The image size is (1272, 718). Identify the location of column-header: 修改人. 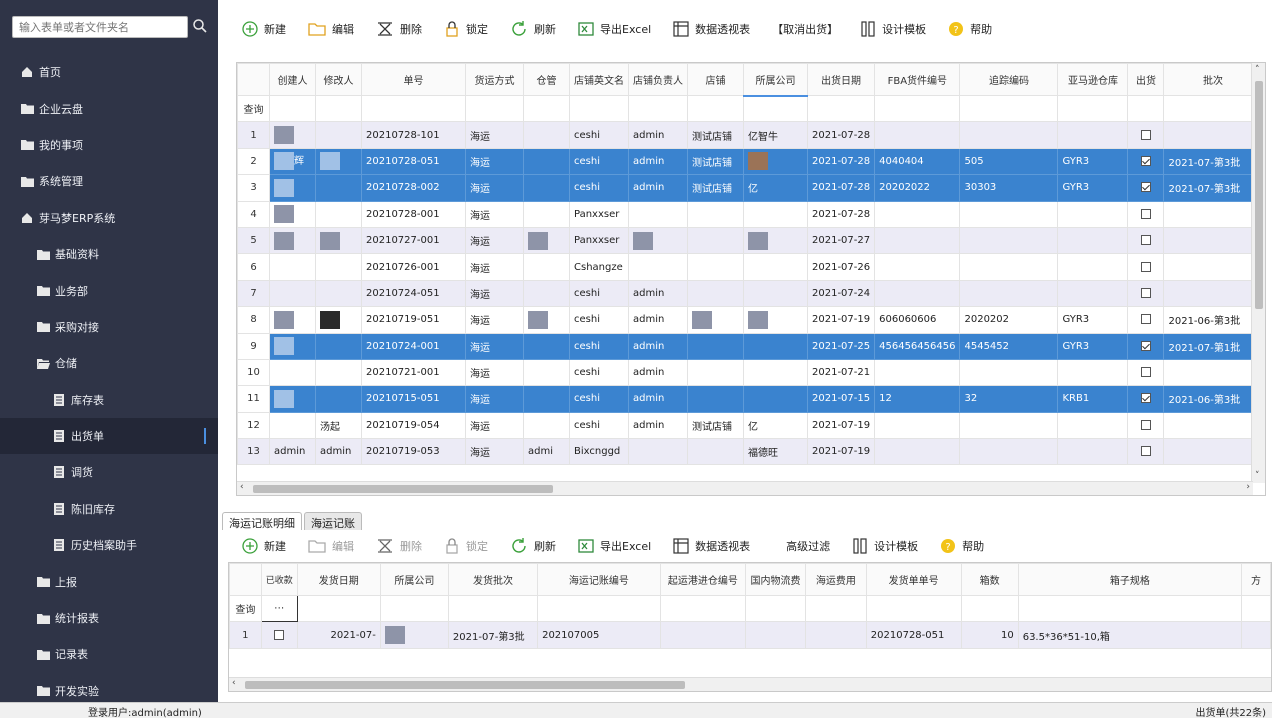
(338, 79).